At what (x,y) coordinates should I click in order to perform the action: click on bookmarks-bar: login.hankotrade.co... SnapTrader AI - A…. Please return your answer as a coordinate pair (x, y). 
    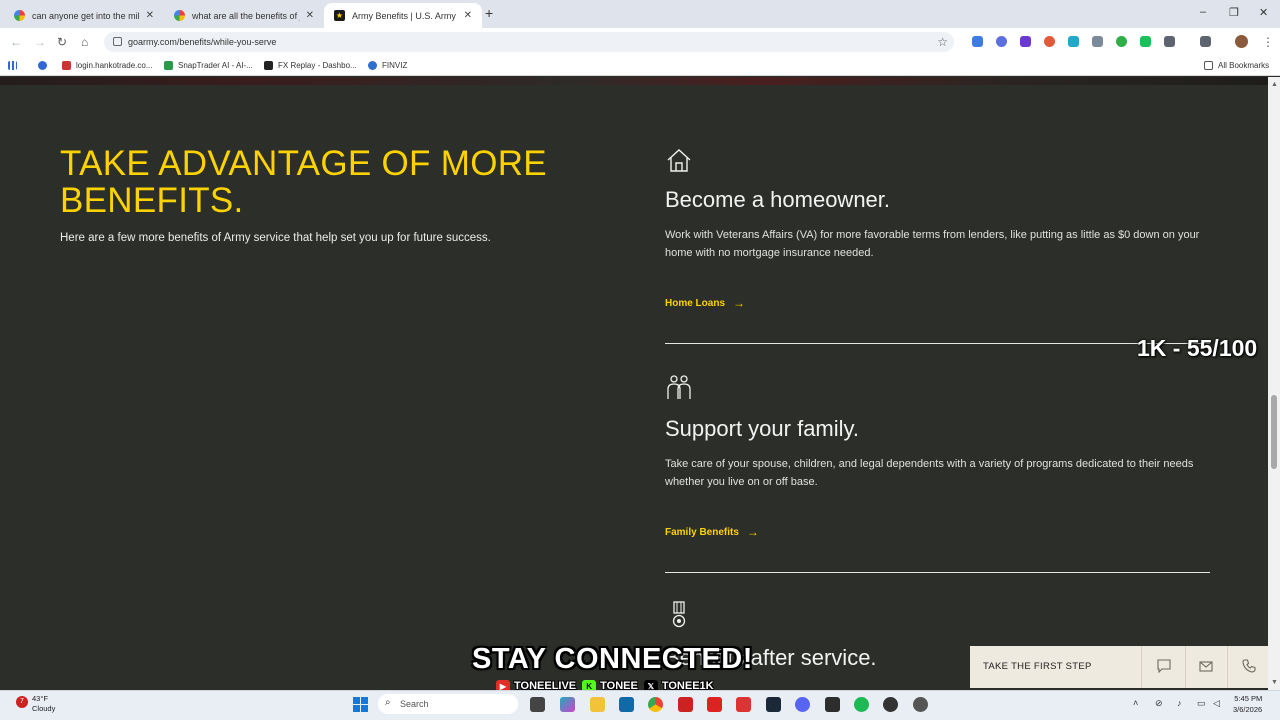
    Looking at the image, I should click on (640, 66).